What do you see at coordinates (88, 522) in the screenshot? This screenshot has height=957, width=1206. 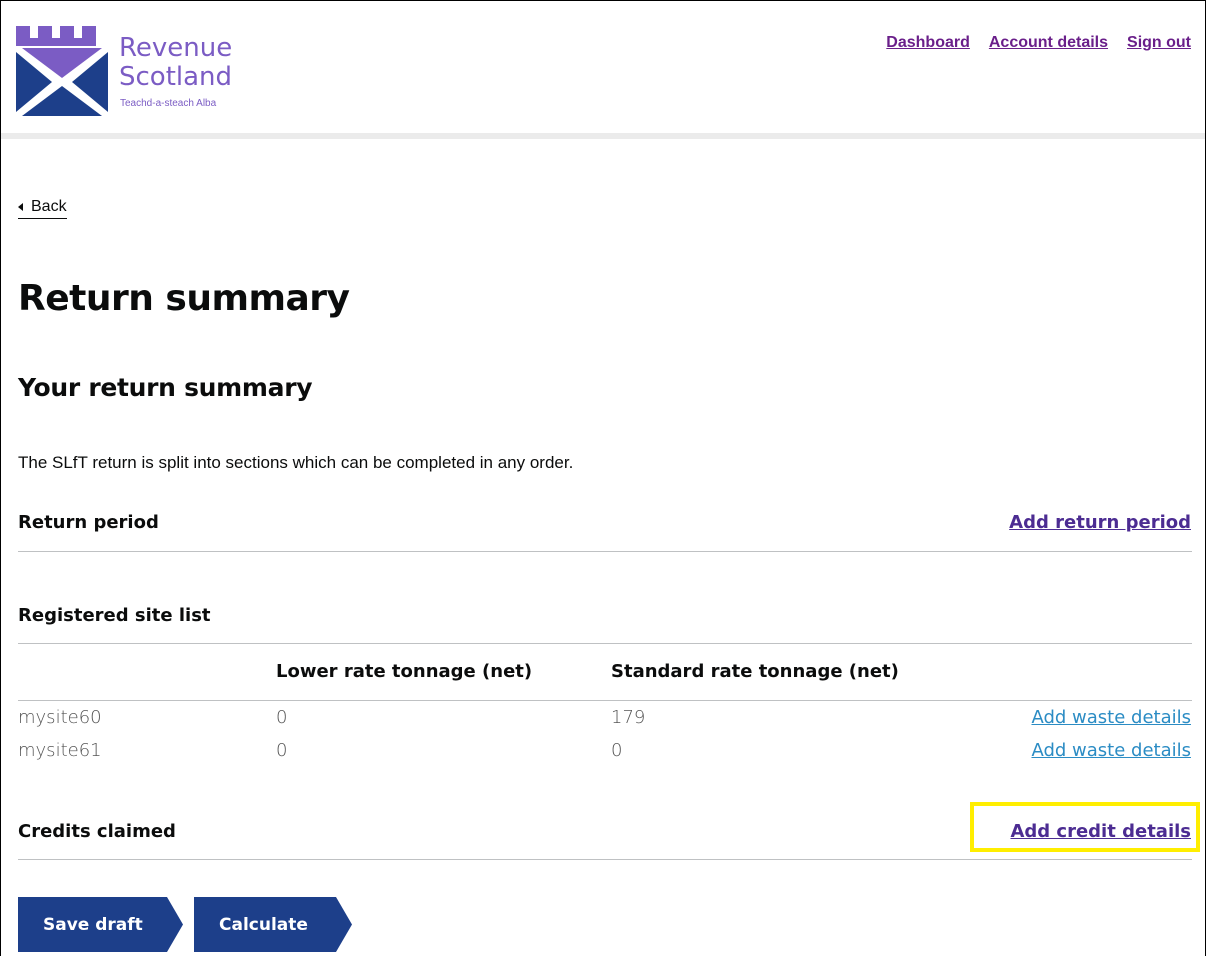 I see `return-period-title: Return period` at bounding box center [88, 522].